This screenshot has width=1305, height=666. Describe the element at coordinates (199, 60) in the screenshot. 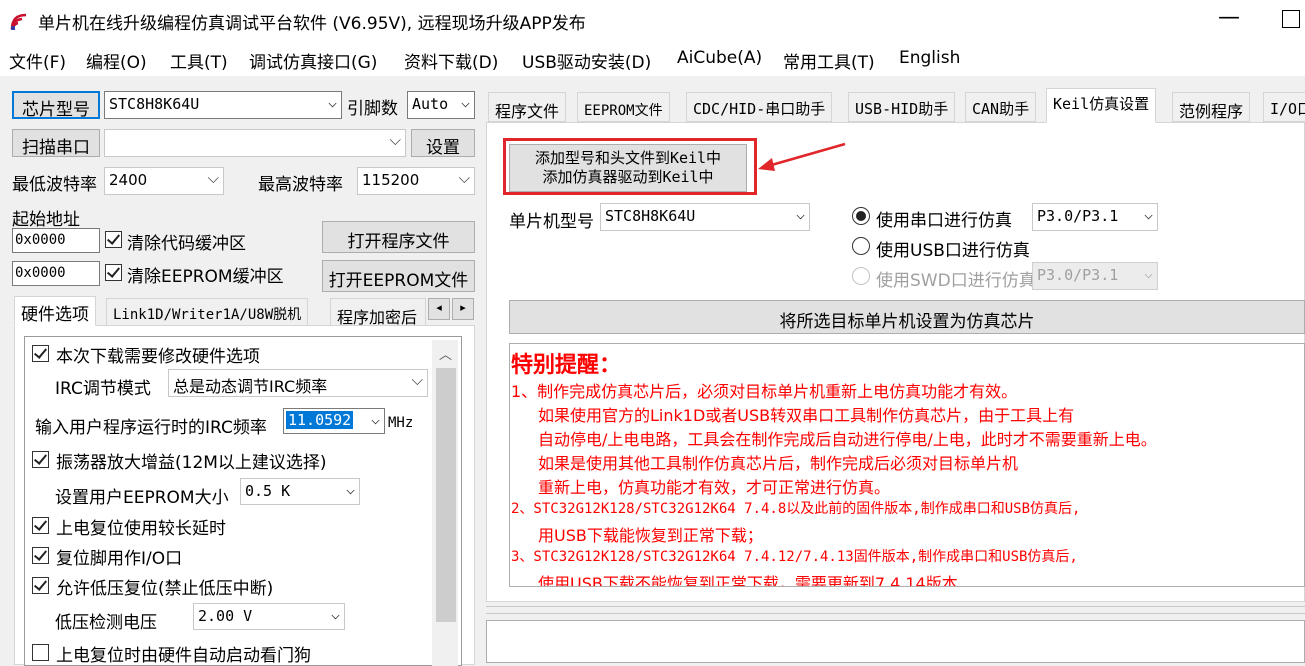

I see `menu-tools: 工具(T)` at that location.